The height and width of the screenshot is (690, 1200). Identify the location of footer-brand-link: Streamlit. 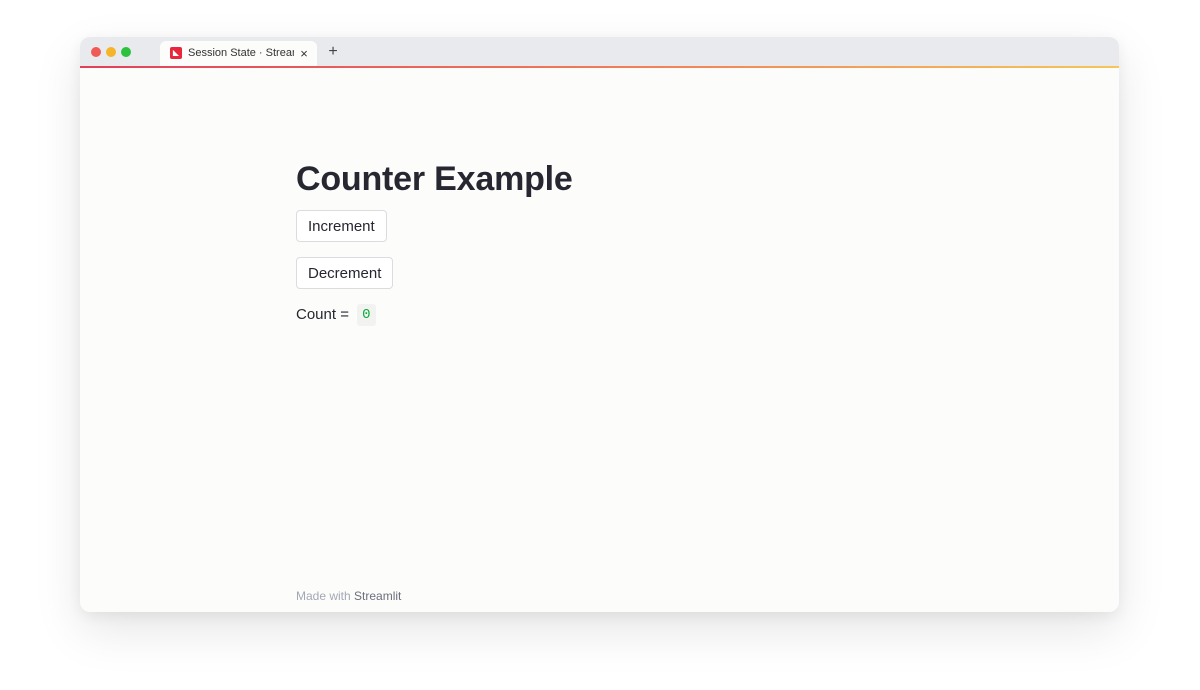
(377, 596).